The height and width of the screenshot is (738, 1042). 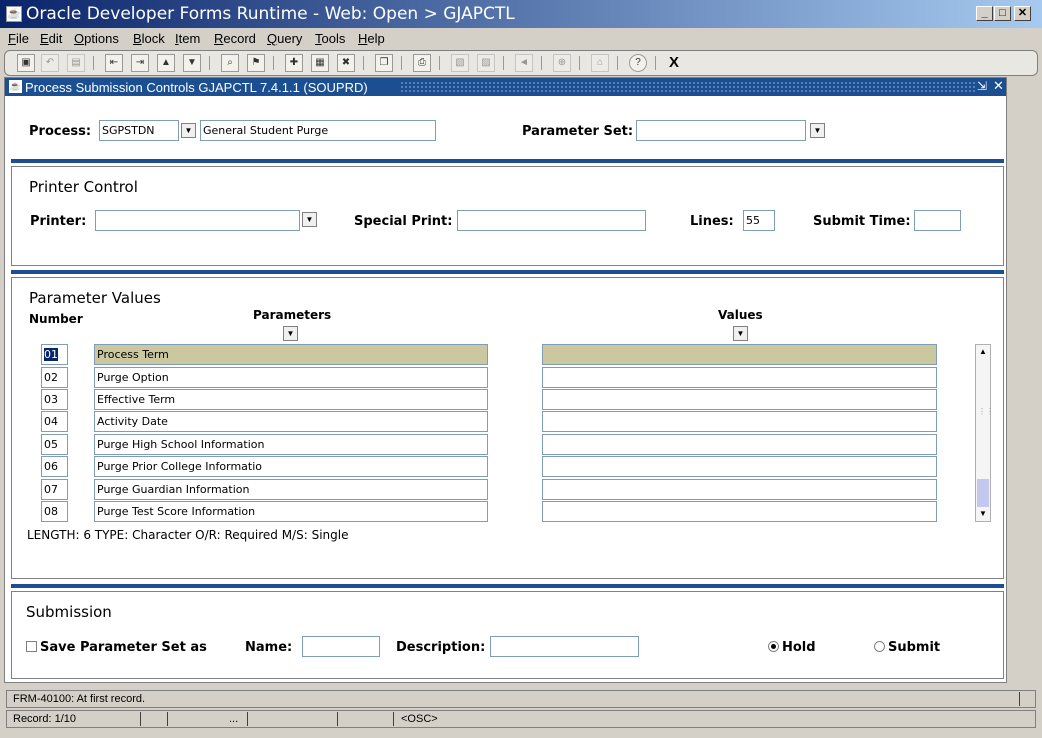 I want to click on scroll-up-icon: ▲, so click(x=983, y=352).